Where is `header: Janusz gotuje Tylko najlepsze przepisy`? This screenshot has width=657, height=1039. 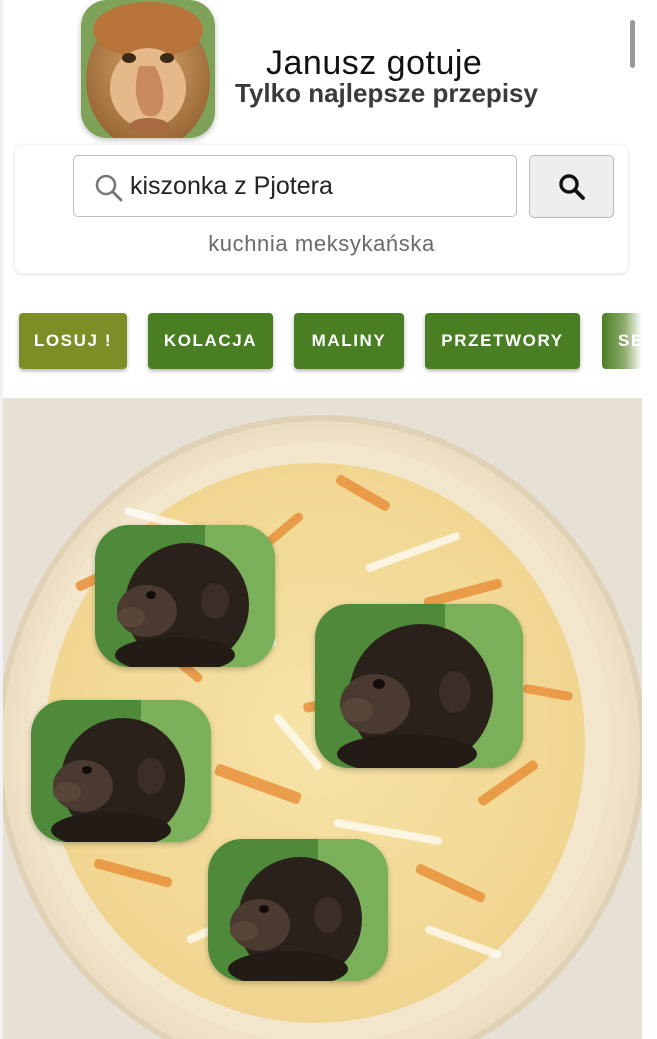 header: Janusz gotuje Tylko najlepsze przepisy is located at coordinates (322, 70).